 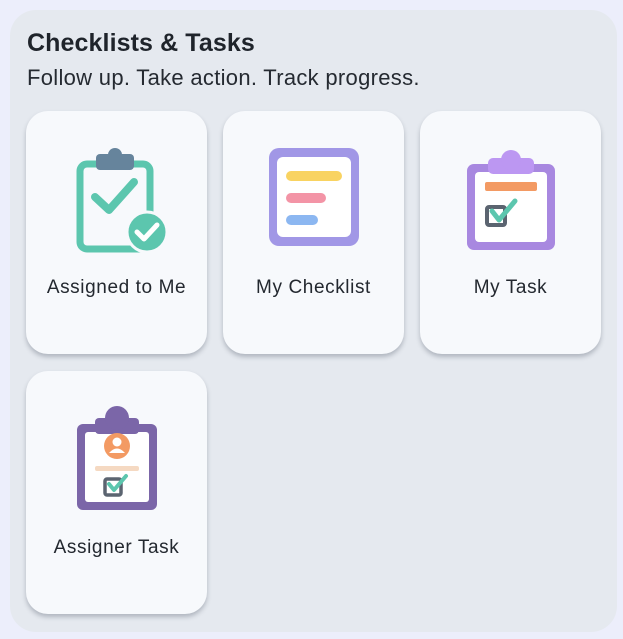 I want to click on checklist-document-icon, so click(x=314, y=199).